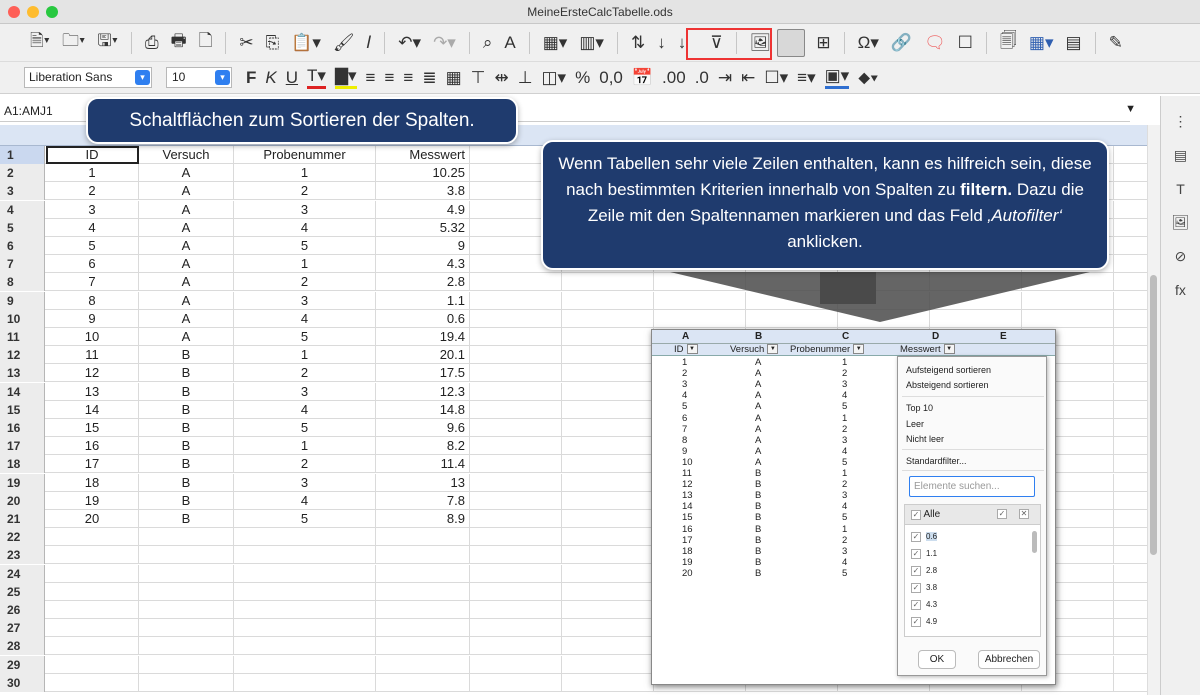  I want to click on cell: 2, so click(305, 464).